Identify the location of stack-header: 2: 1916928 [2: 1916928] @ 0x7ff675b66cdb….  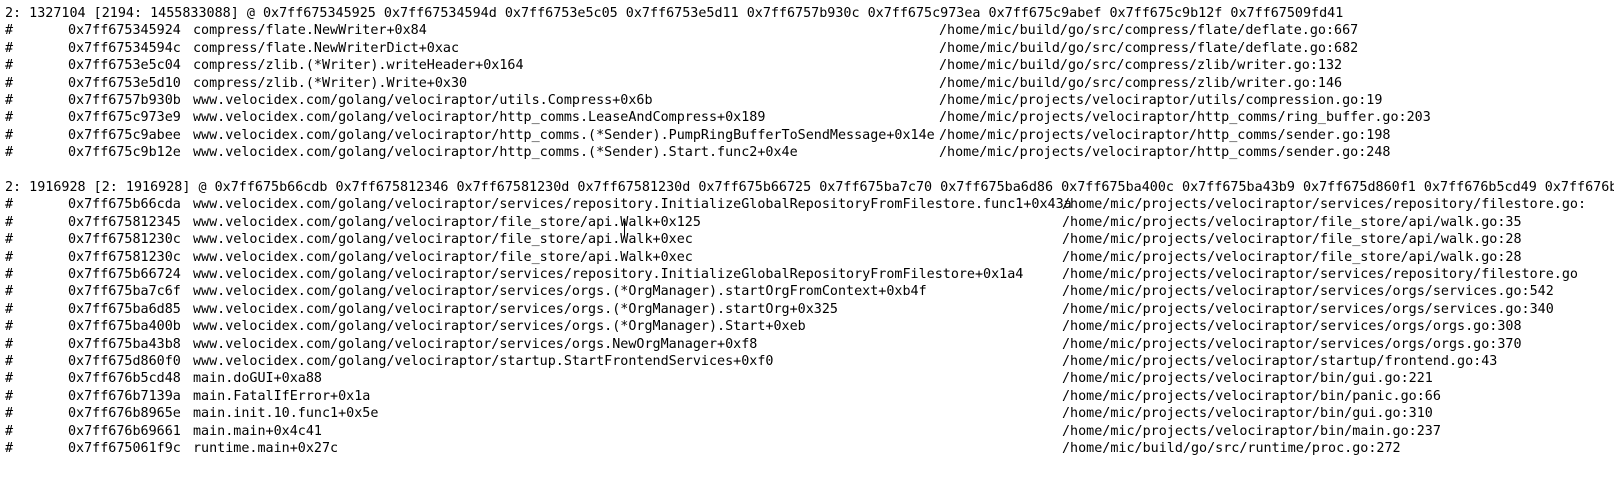
(809, 187).